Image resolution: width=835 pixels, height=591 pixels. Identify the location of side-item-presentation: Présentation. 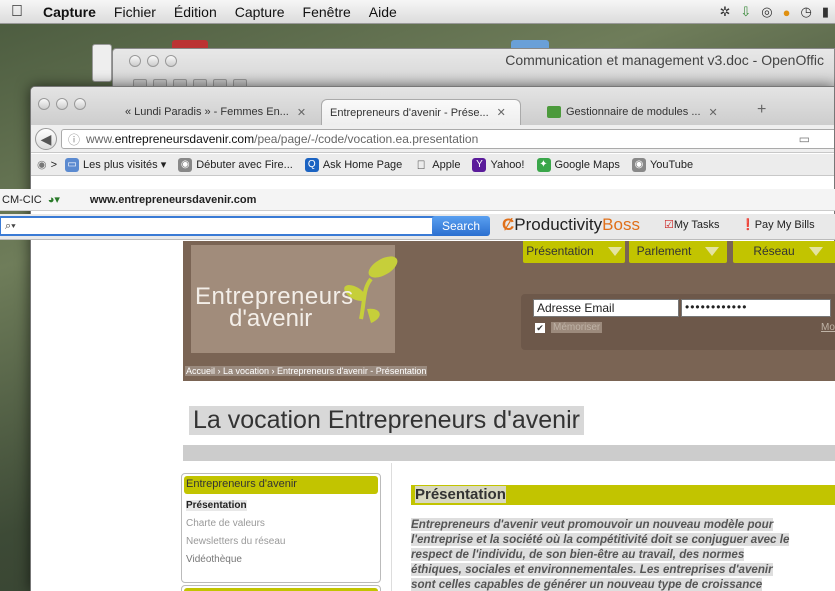
(216, 505).